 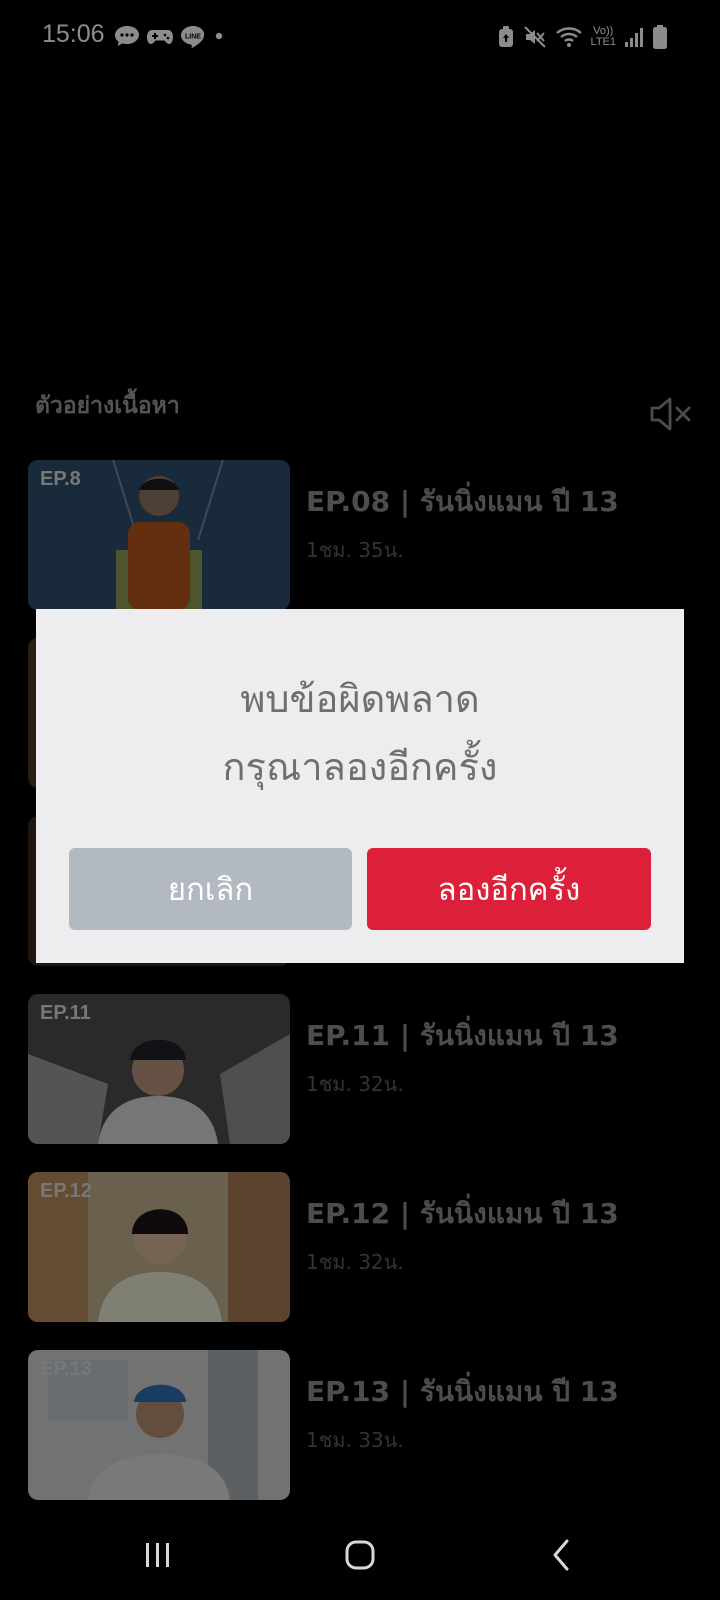 What do you see at coordinates (360, 733) in the screenshot?
I see `dialog-message: พบข้อผิดพลาด กรุณาลองอีกครั้ง` at bounding box center [360, 733].